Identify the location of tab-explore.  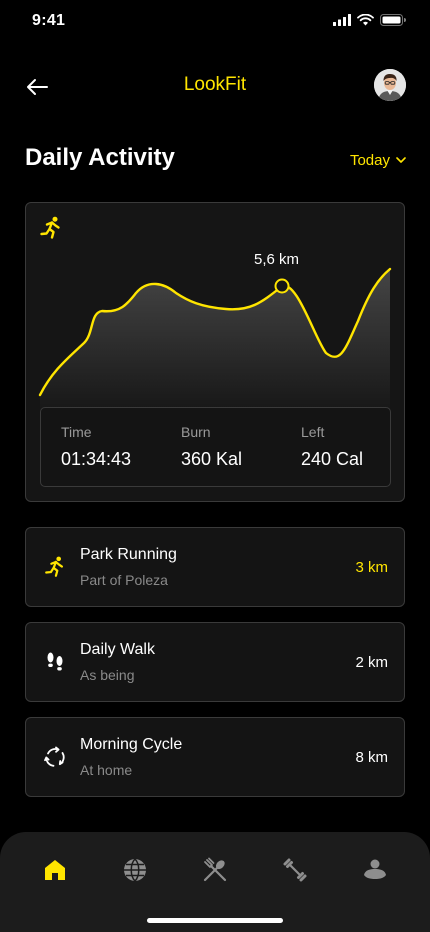
(135, 870).